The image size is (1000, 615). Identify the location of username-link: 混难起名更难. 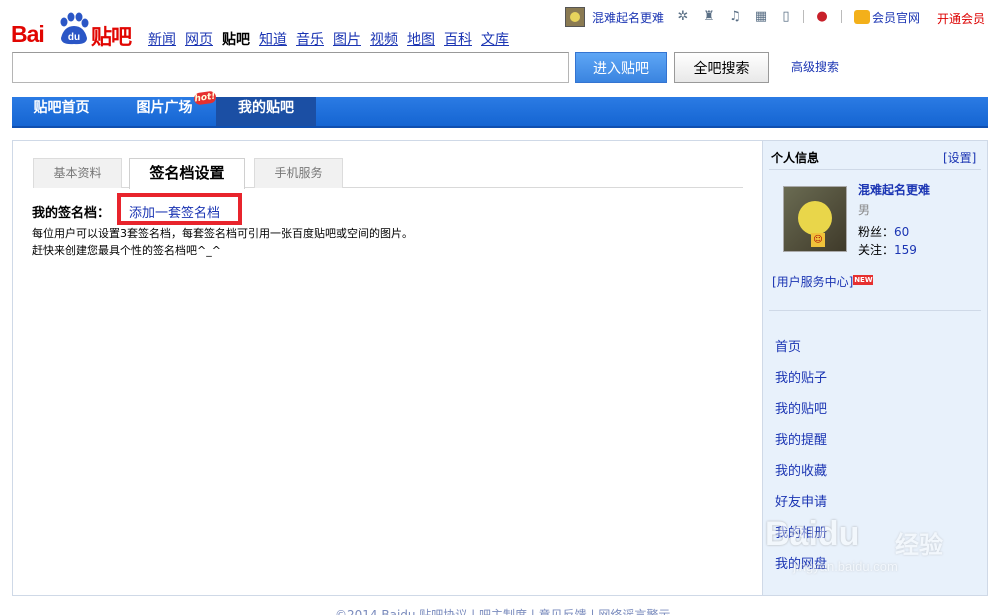
(628, 17).